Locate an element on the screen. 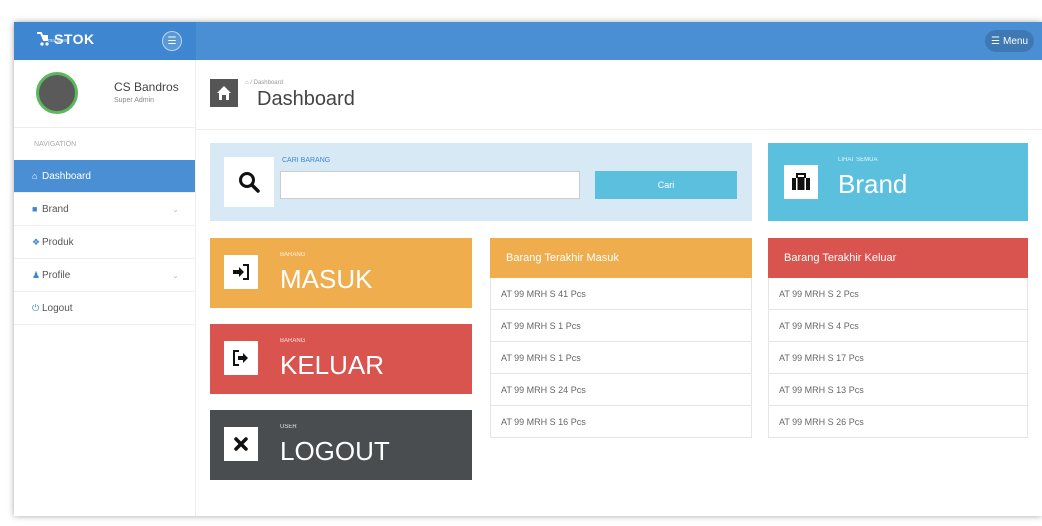 The width and height of the screenshot is (1042, 526). sign-out-icon is located at coordinates (240, 358).